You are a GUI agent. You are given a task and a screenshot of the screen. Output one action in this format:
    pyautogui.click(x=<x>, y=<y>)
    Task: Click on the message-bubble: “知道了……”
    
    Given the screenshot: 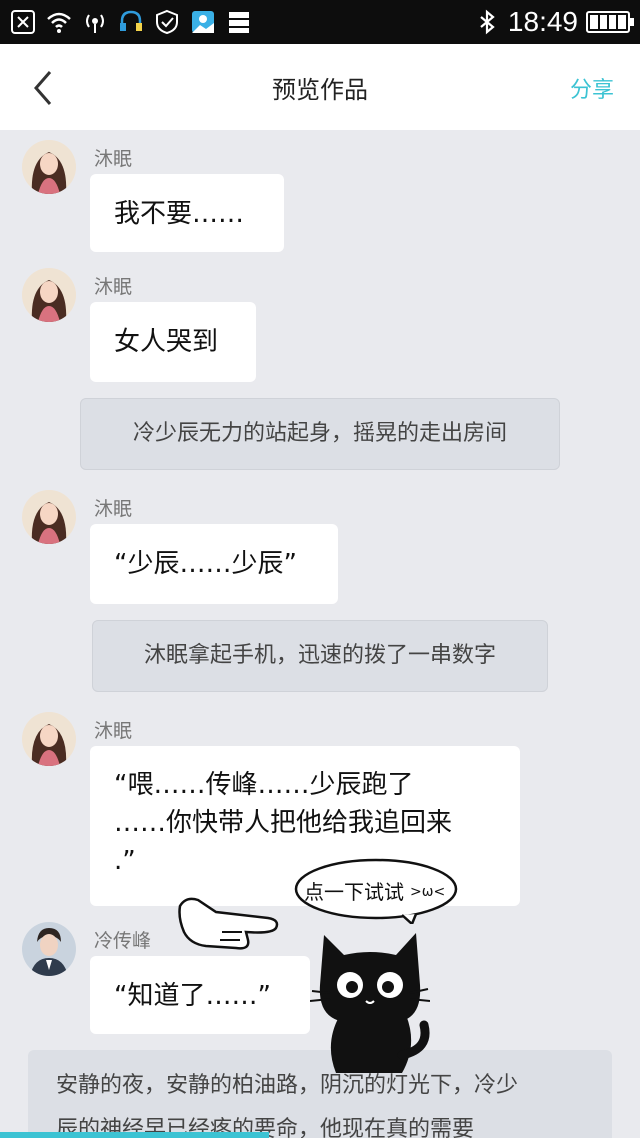 What is the action you would take?
    pyautogui.click(x=200, y=995)
    